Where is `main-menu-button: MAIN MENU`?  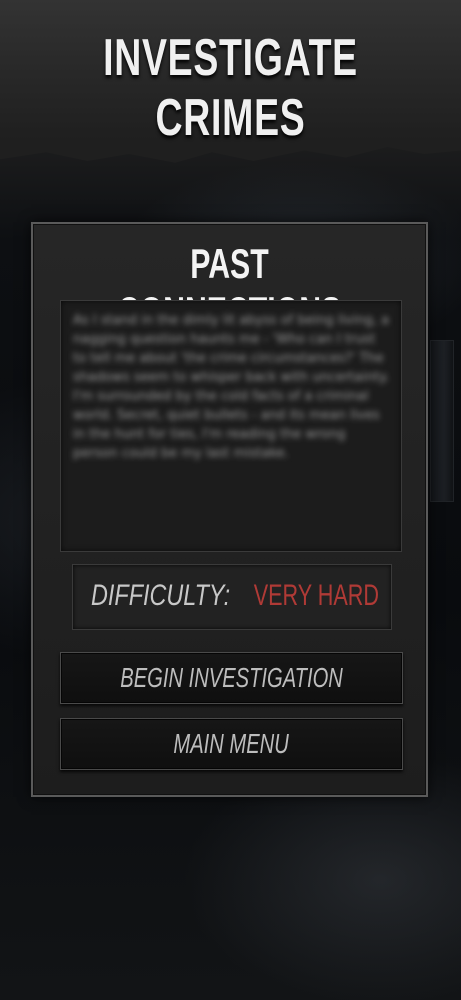 main-menu-button: MAIN MENU is located at coordinates (231, 744).